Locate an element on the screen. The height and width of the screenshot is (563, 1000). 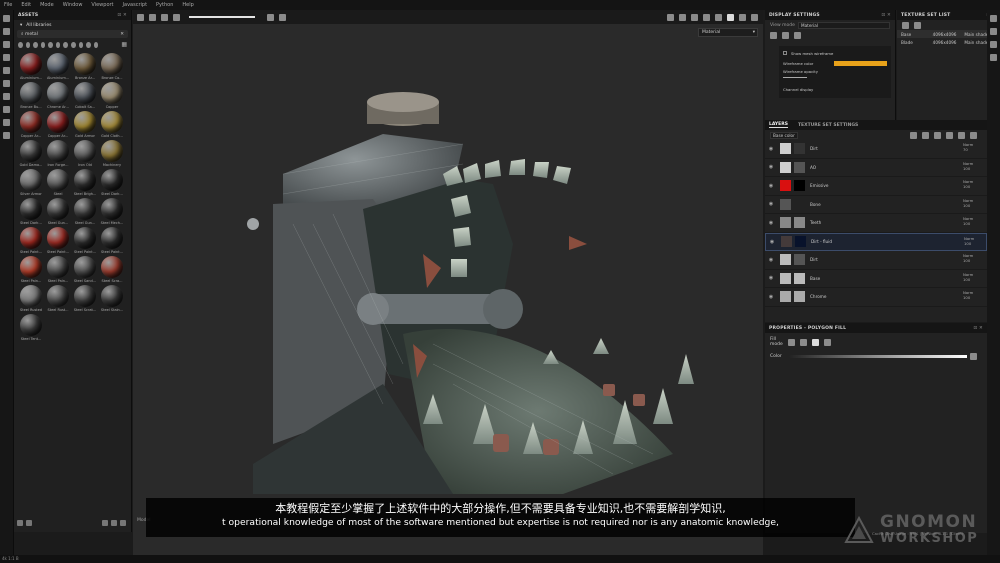
filter-filters-icon is located at coordinates (66, 44).